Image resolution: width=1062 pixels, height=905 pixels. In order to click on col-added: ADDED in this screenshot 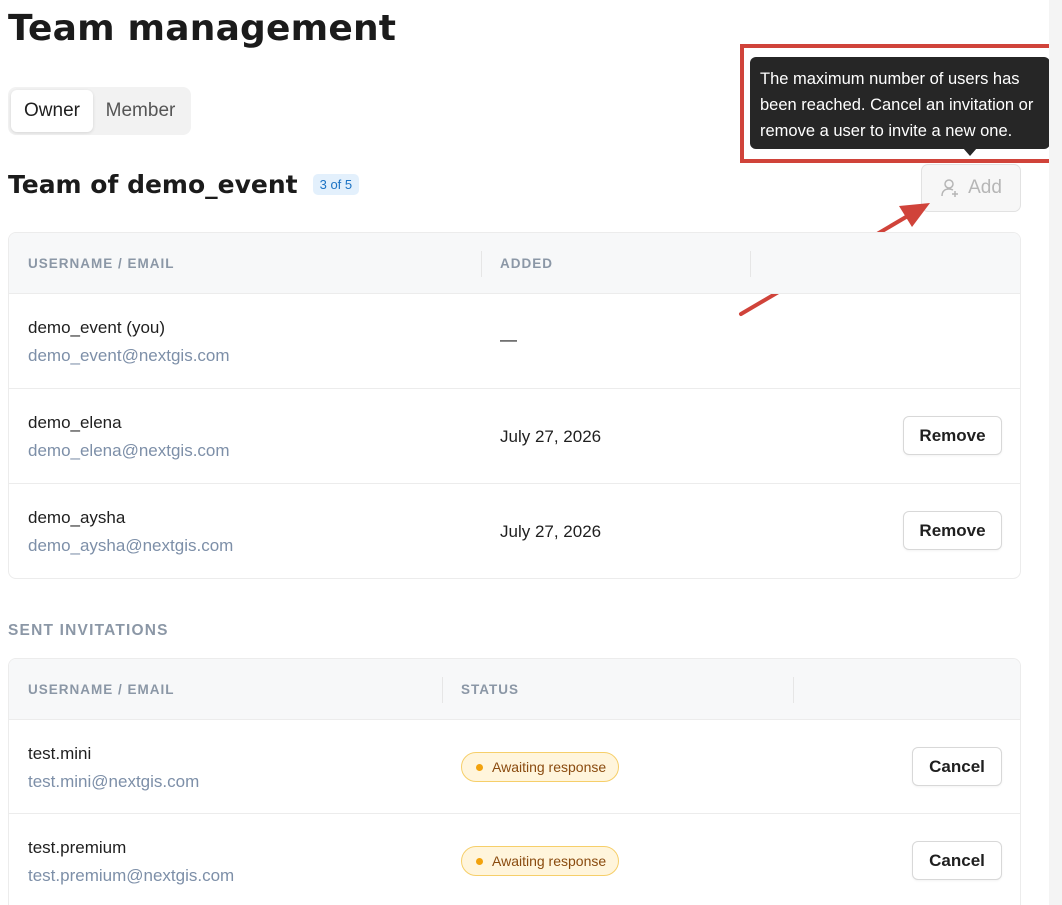, I will do `click(527, 263)`.